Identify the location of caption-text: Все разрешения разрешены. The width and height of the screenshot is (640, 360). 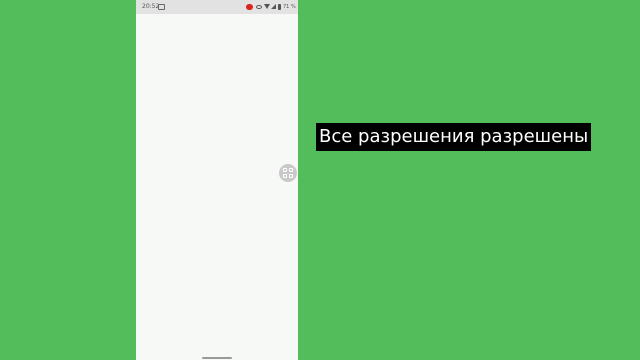
(454, 137).